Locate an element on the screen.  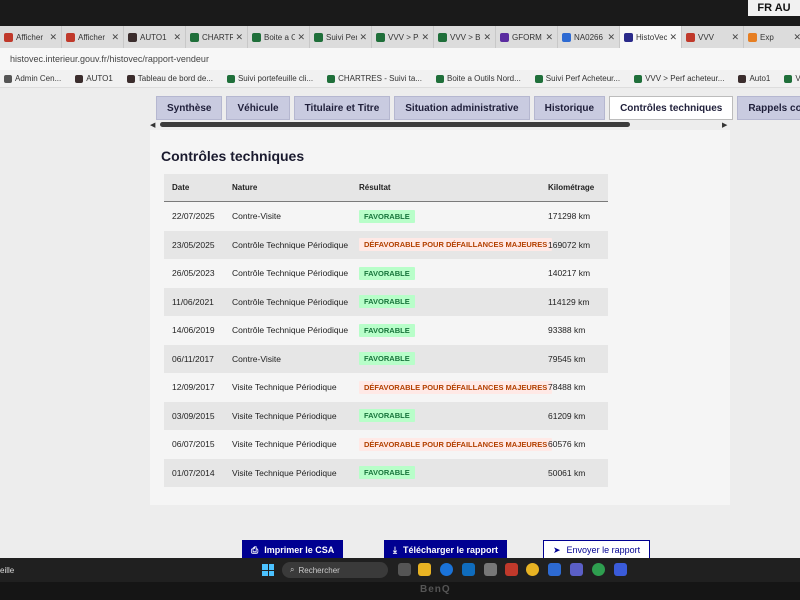
print-csa-label: Imprimer le CSA is located at coordinates (299, 550).